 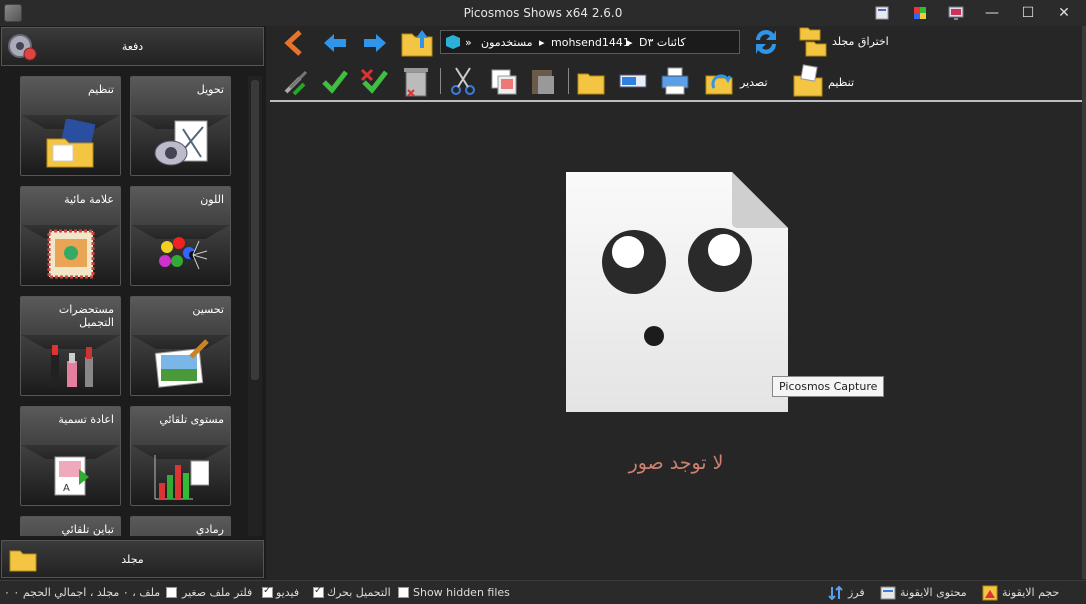 I want to click on lipstick-icon, so click(x=72, y=366).